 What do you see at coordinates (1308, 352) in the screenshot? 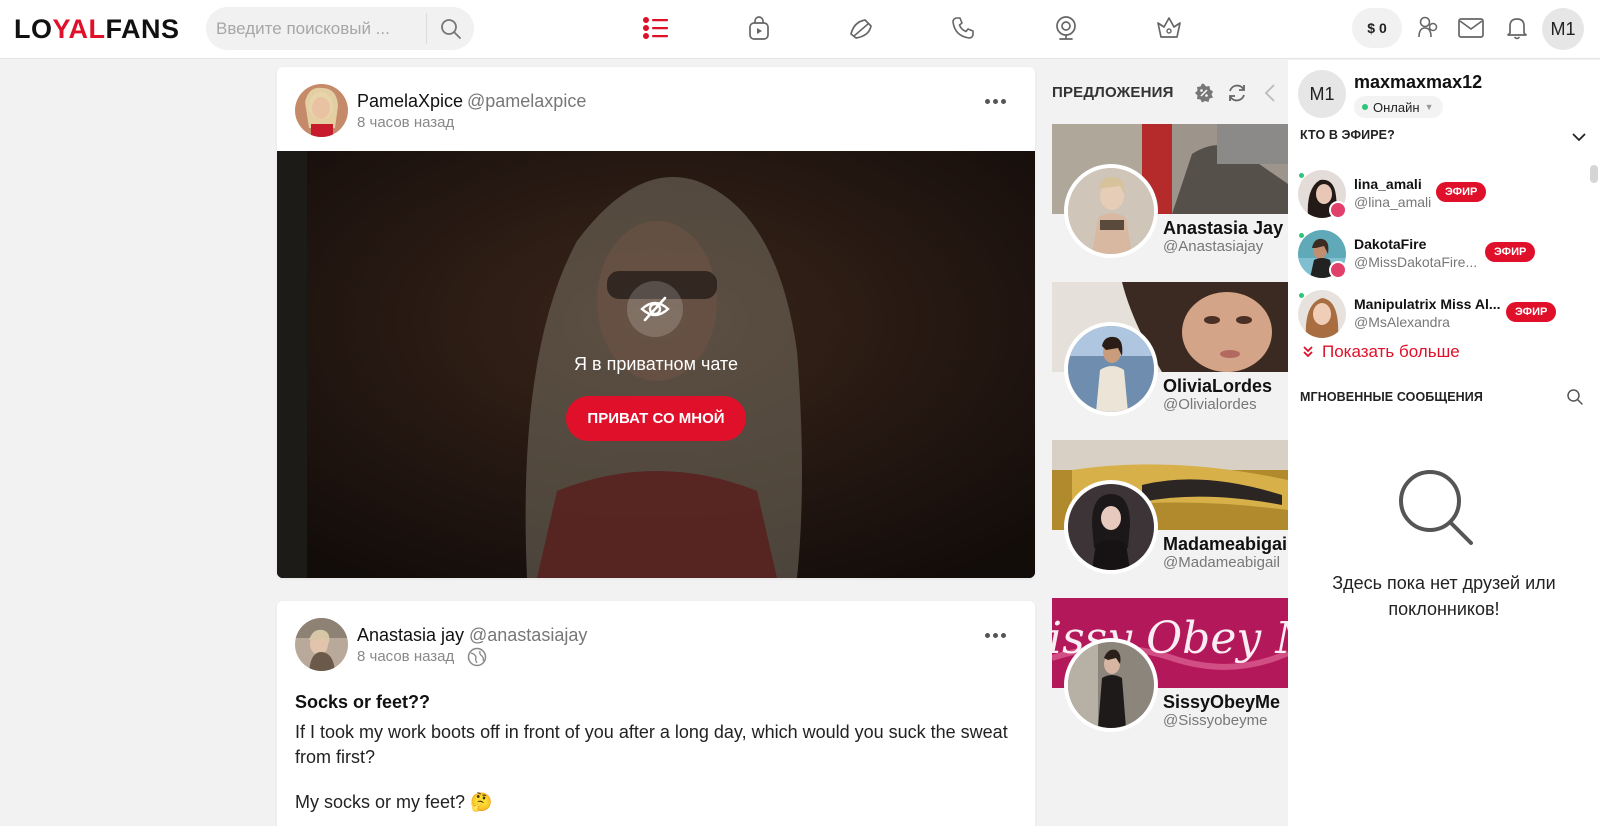
I see `double-chevron-down-icon` at bounding box center [1308, 352].